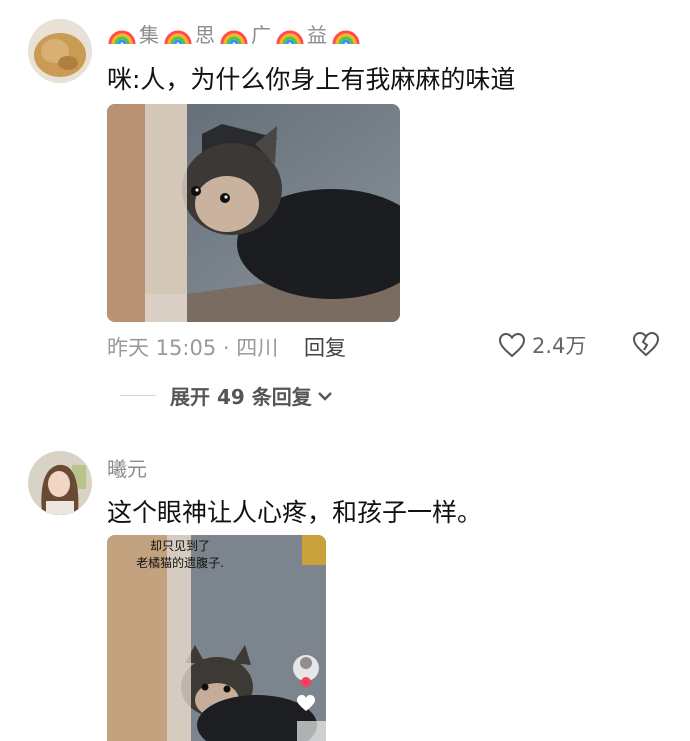  What do you see at coordinates (138, 395) in the screenshot?
I see `divider` at bounding box center [138, 395].